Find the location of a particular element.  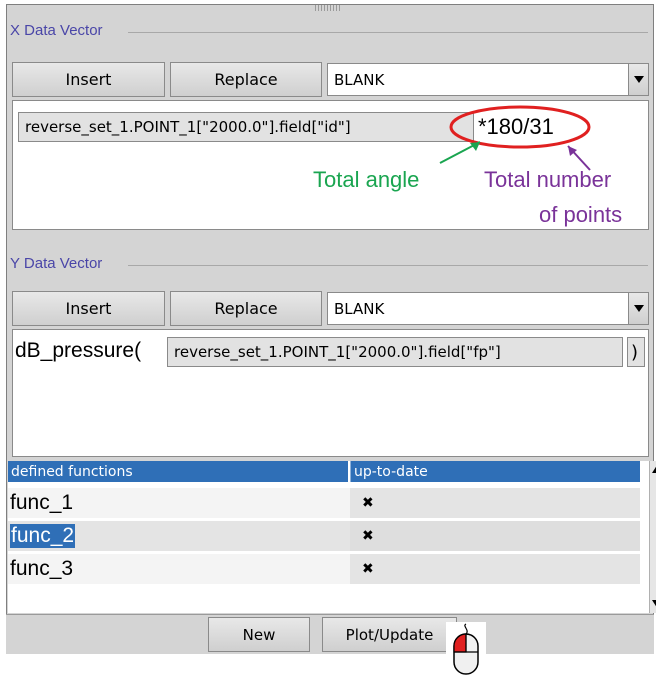

mouse-left-click-icon is located at coordinates (466, 650).